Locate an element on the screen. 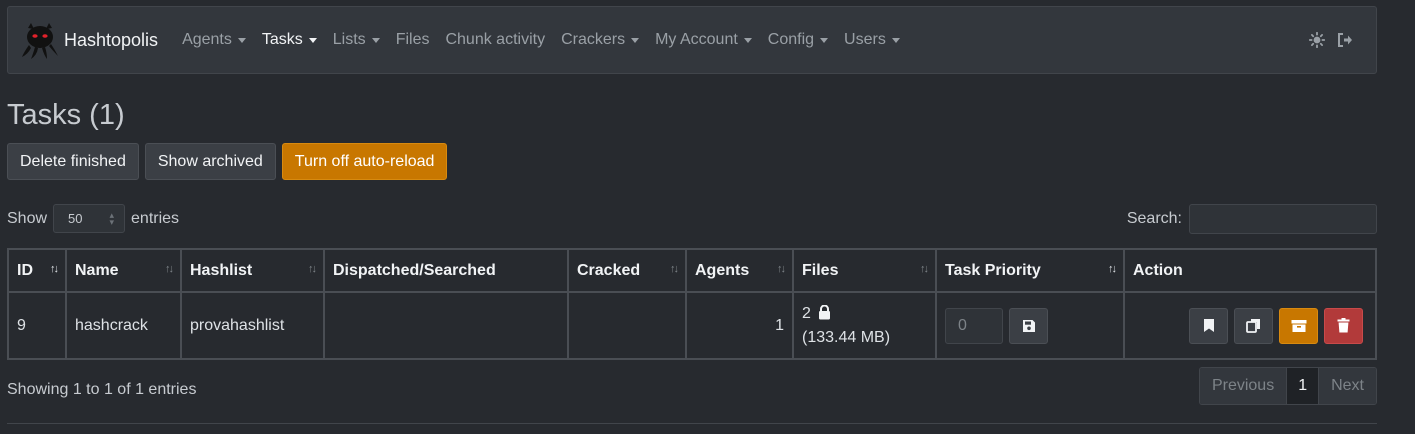 The image size is (1415, 434). nav-agents-label: Agents is located at coordinates (207, 39).